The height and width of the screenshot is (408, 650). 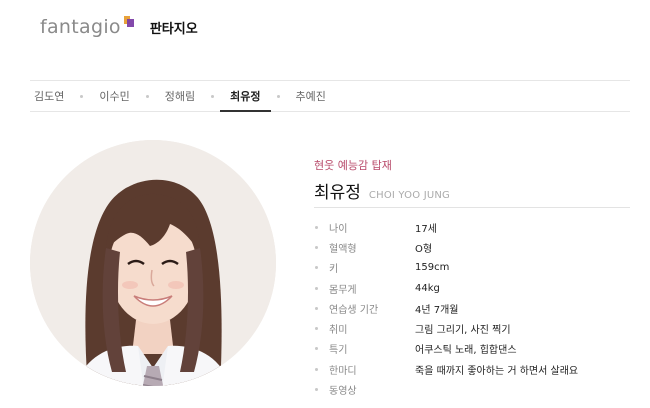 What do you see at coordinates (472, 227) in the screenshot?
I see `detail-row-age: 나이 17세` at bounding box center [472, 227].